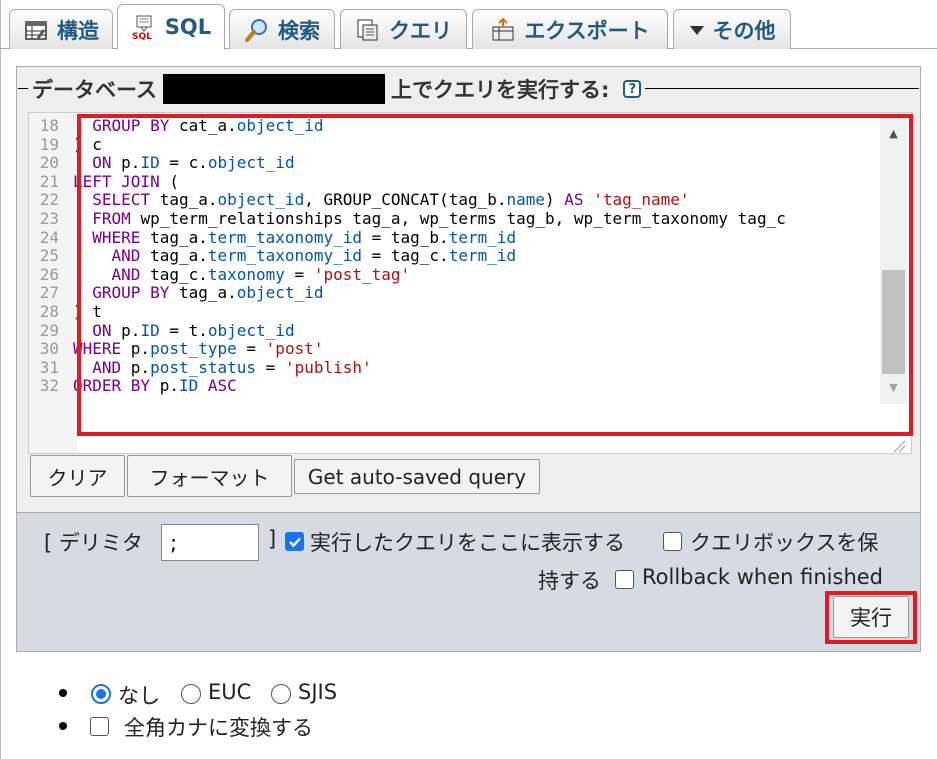 This screenshot has height=759, width=937. Describe the element at coordinates (420, 30) in the screenshot. I see `tab-label: クエリ` at that location.